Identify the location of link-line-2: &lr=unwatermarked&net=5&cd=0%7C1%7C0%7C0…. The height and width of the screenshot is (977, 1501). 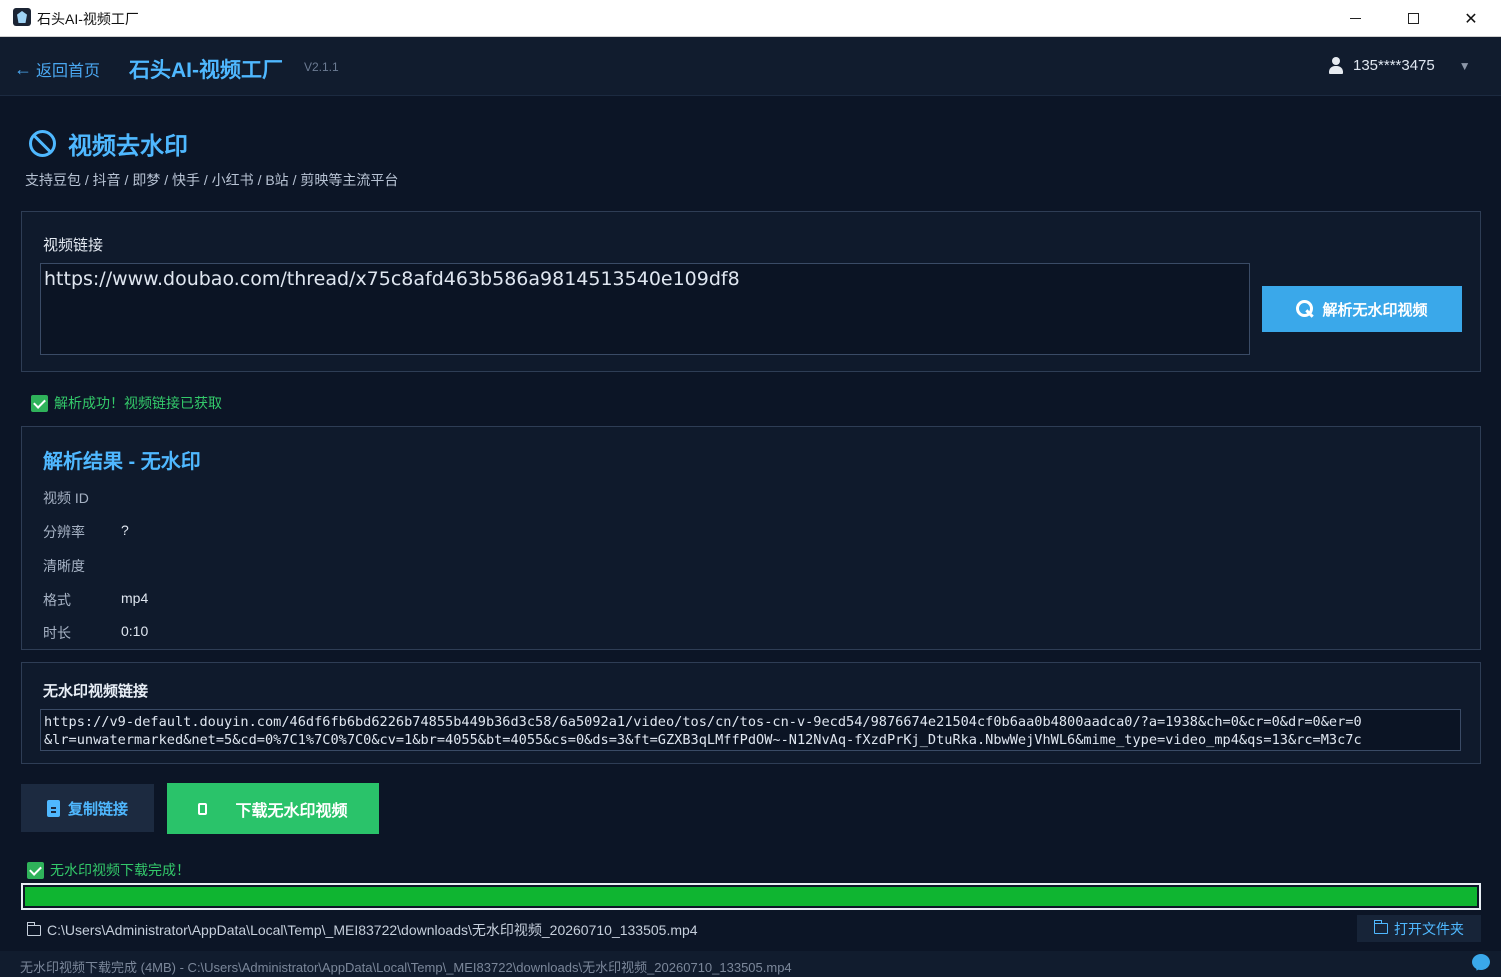
(703, 740).